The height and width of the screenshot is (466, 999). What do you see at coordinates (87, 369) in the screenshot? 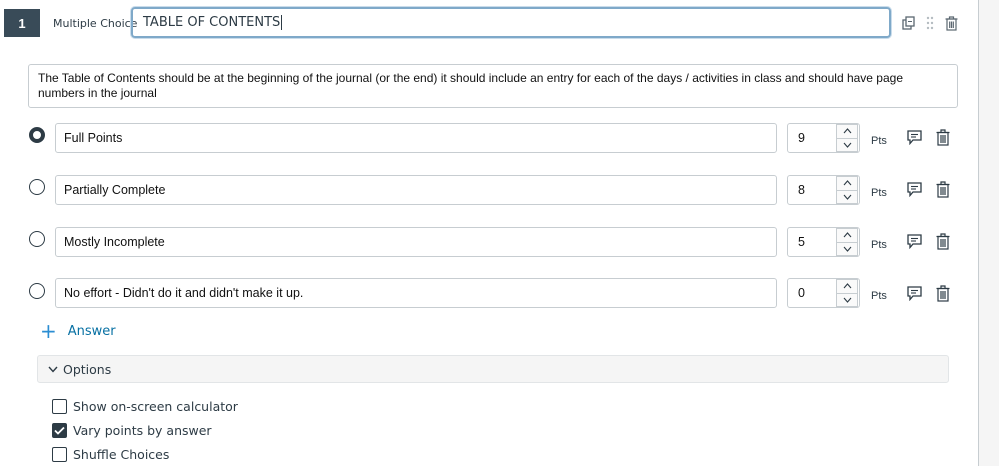
I see `options-label: Options` at bounding box center [87, 369].